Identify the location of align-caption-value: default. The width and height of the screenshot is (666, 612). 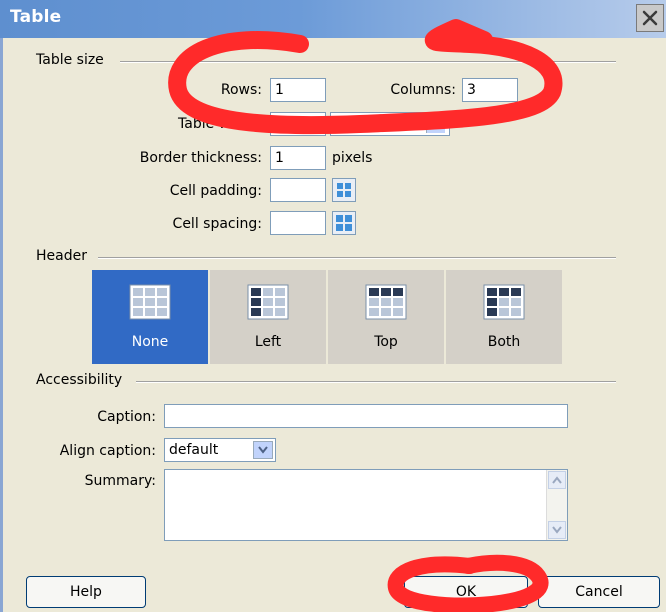
(194, 450).